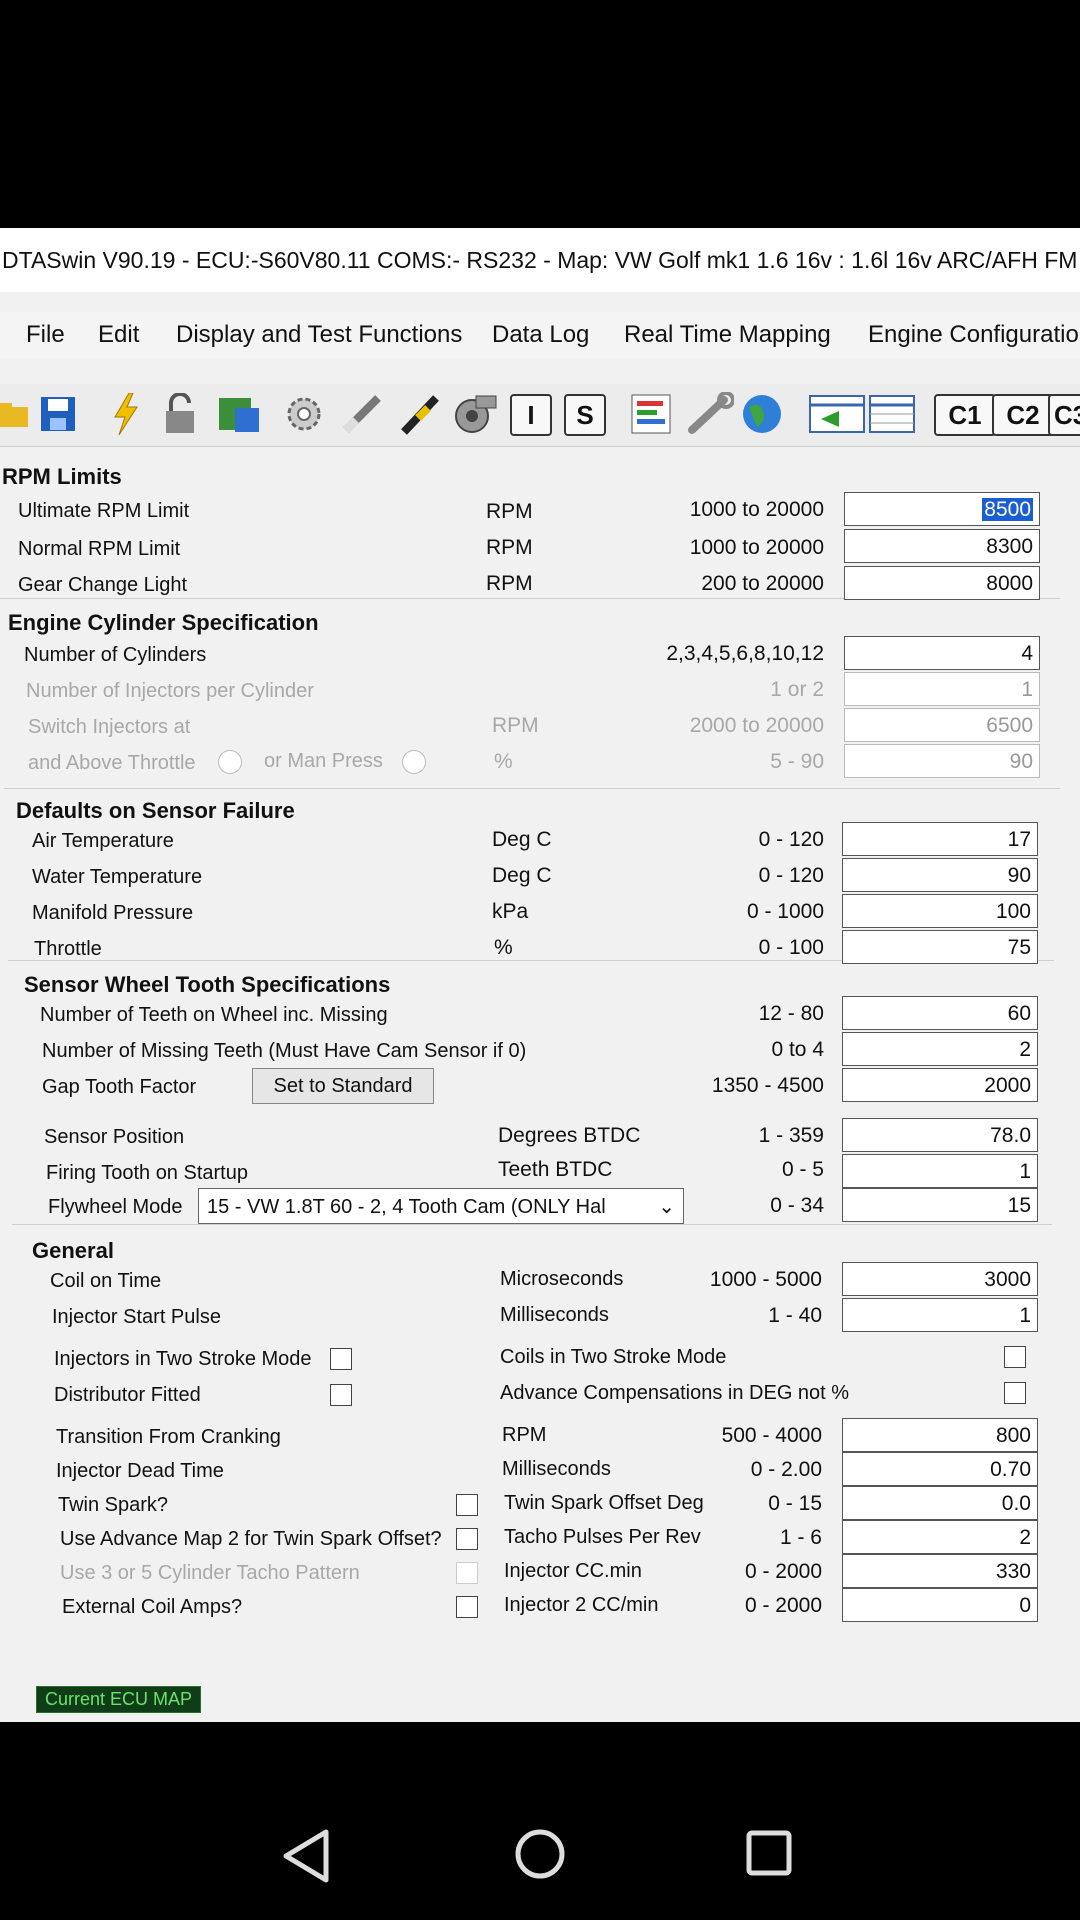 The image size is (1080, 1920). I want to click on menu-data-log: Data Log, so click(540, 335).